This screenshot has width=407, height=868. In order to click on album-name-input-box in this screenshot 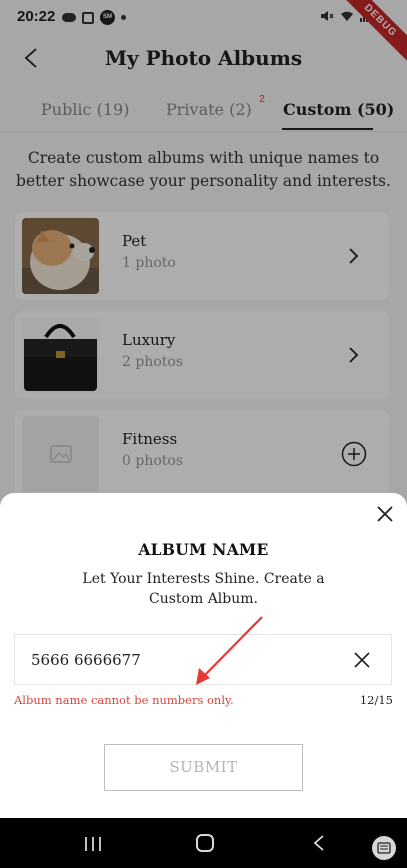, I will do `click(203, 659)`.